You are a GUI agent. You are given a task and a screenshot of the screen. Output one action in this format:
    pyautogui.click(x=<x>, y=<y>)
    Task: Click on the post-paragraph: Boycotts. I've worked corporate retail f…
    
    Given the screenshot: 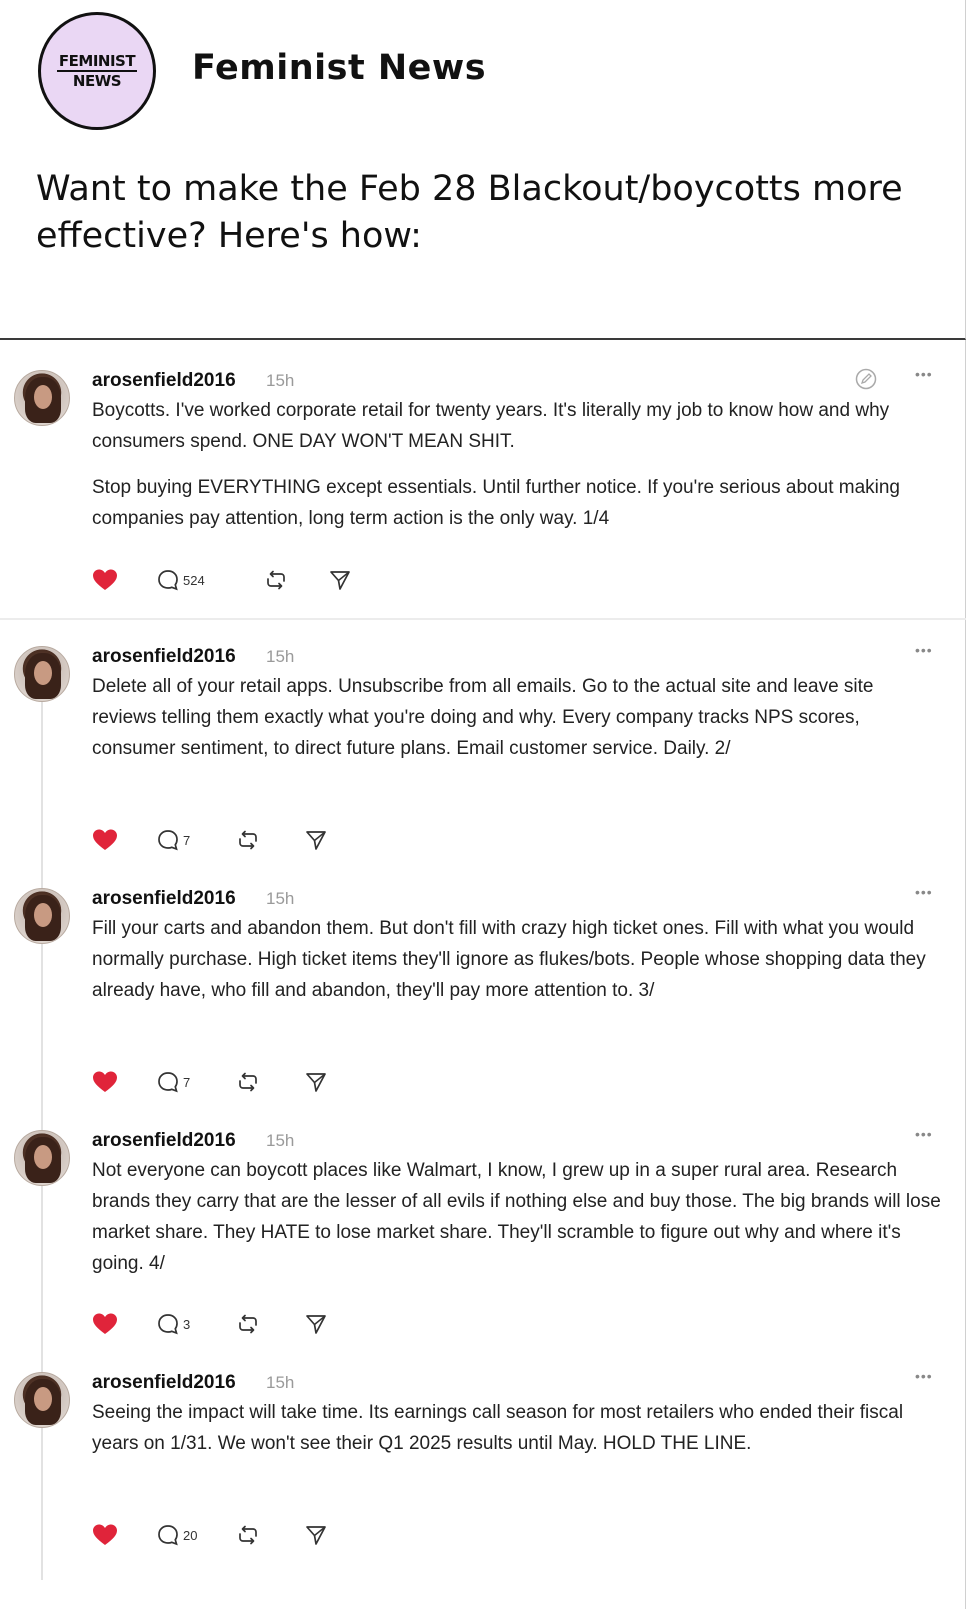 What is the action you would take?
    pyautogui.click(x=491, y=426)
    